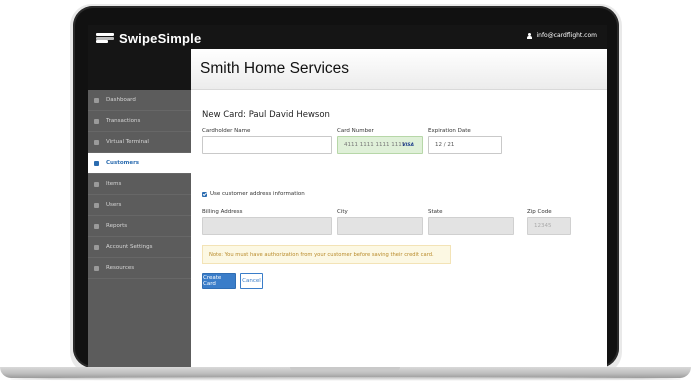  I want to click on terminal-icon, so click(96, 142).